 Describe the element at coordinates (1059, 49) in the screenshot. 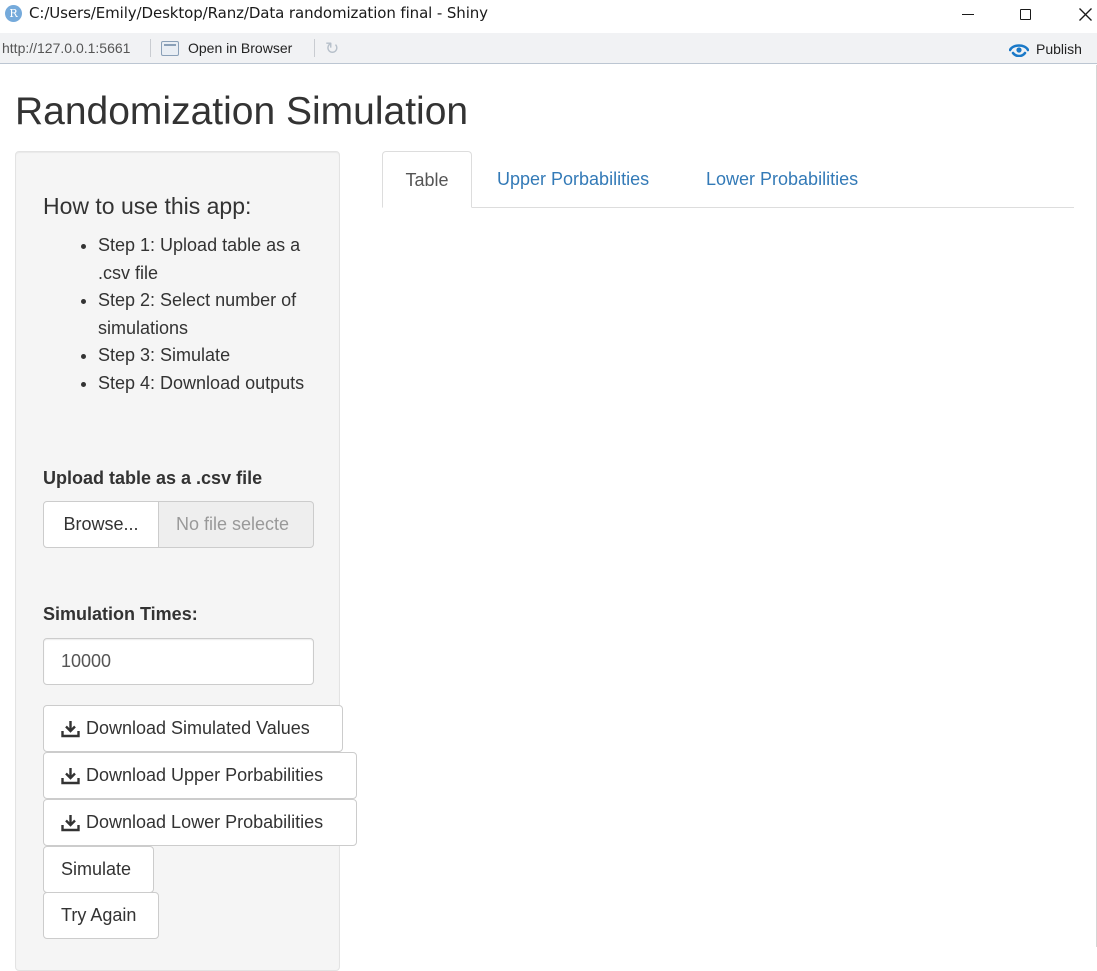

I see `publish-label: Publish` at that location.